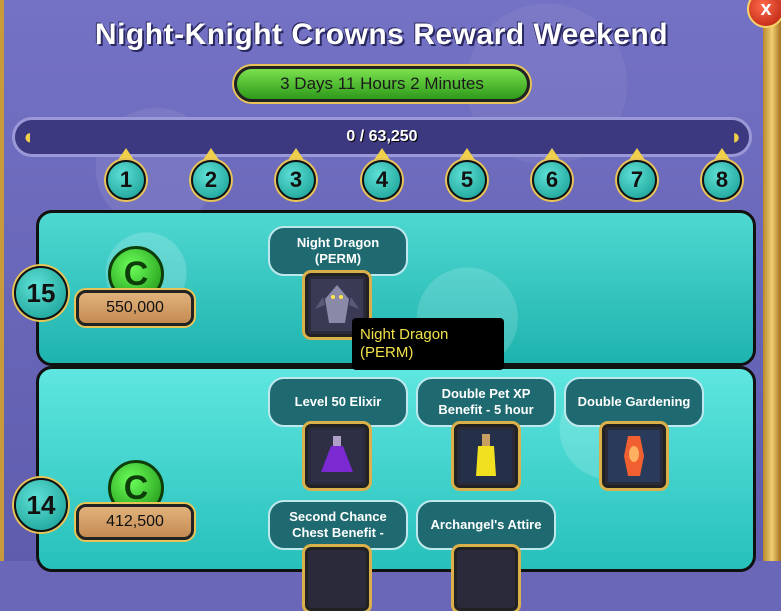 The width and height of the screenshot is (781, 611). What do you see at coordinates (772, 280) in the screenshot?
I see `window-frame-right` at bounding box center [772, 280].